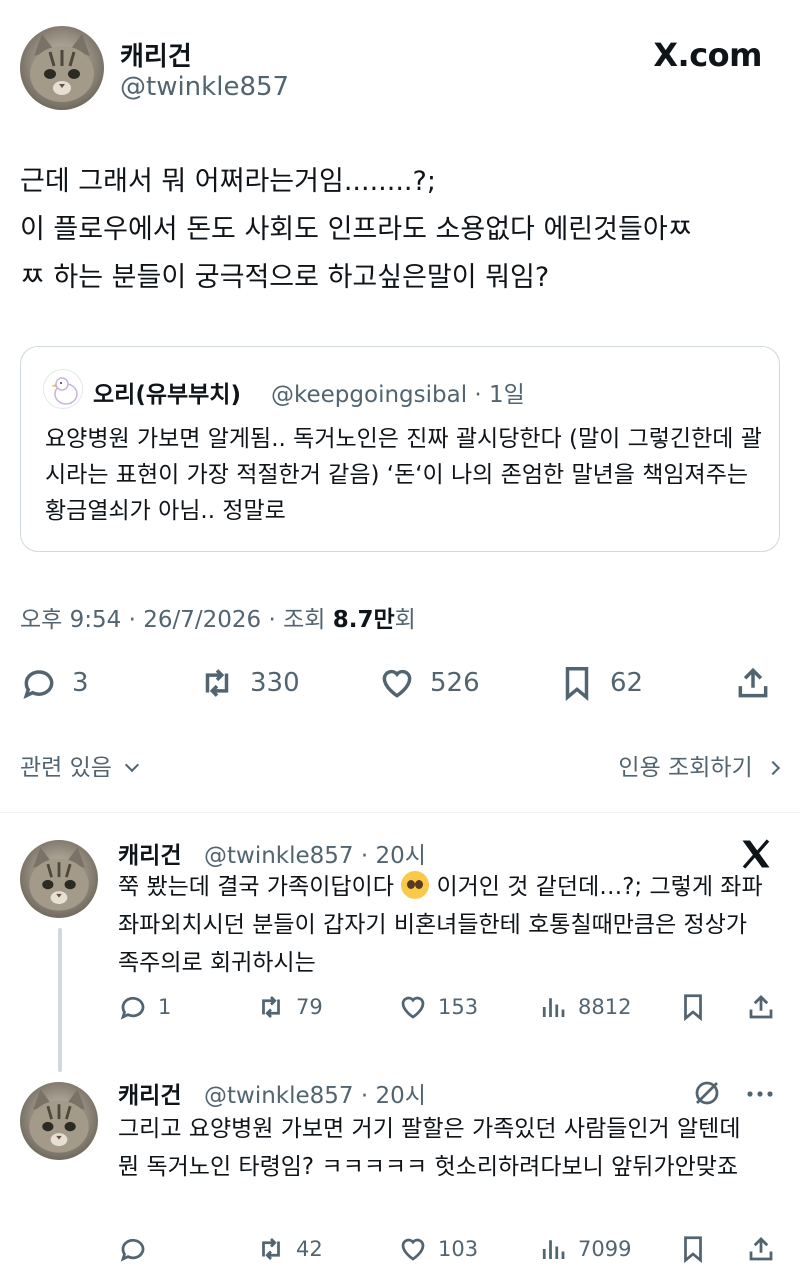  Describe the element at coordinates (66, 768) in the screenshot. I see `related-label: 관련 있음` at that location.